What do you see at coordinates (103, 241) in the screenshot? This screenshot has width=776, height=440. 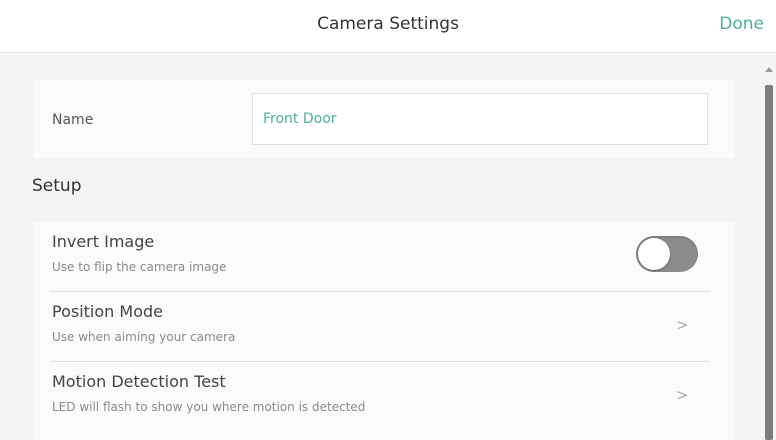 I see `setting-title: Invert Image` at bounding box center [103, 241].